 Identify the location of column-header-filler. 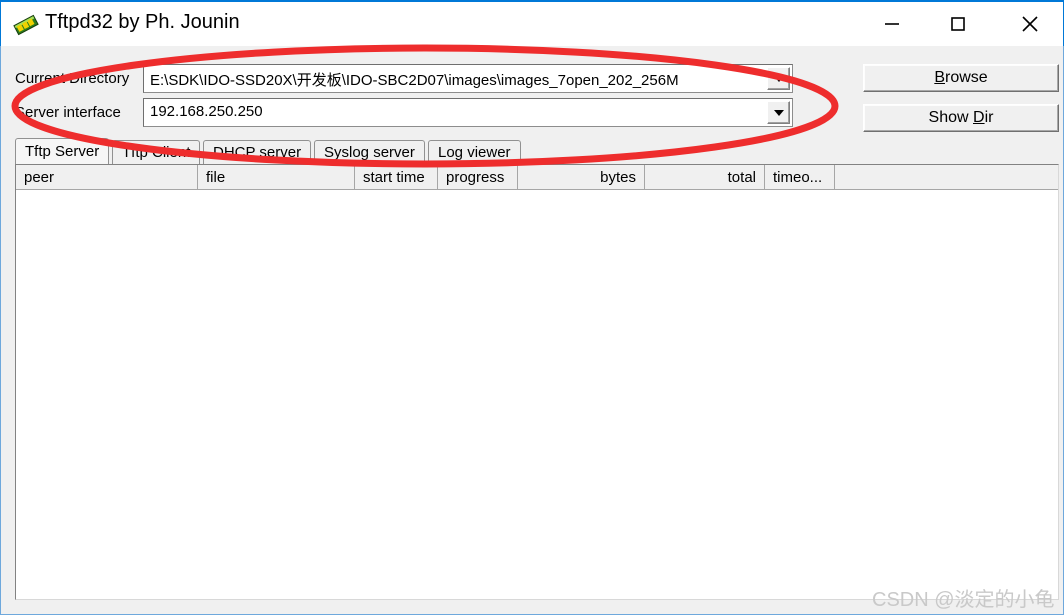
(946, 177).